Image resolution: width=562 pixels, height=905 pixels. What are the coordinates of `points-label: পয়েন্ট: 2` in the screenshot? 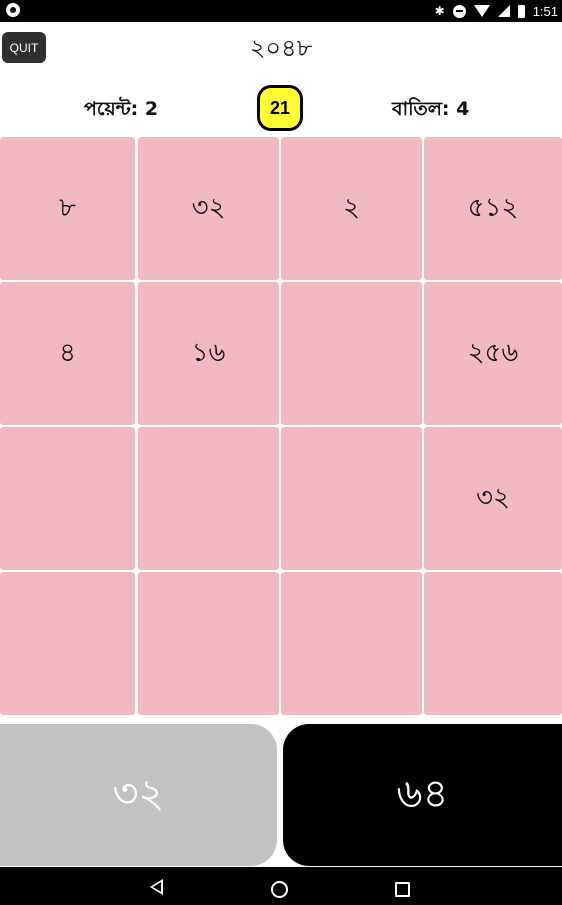 It's located at (121, 109).